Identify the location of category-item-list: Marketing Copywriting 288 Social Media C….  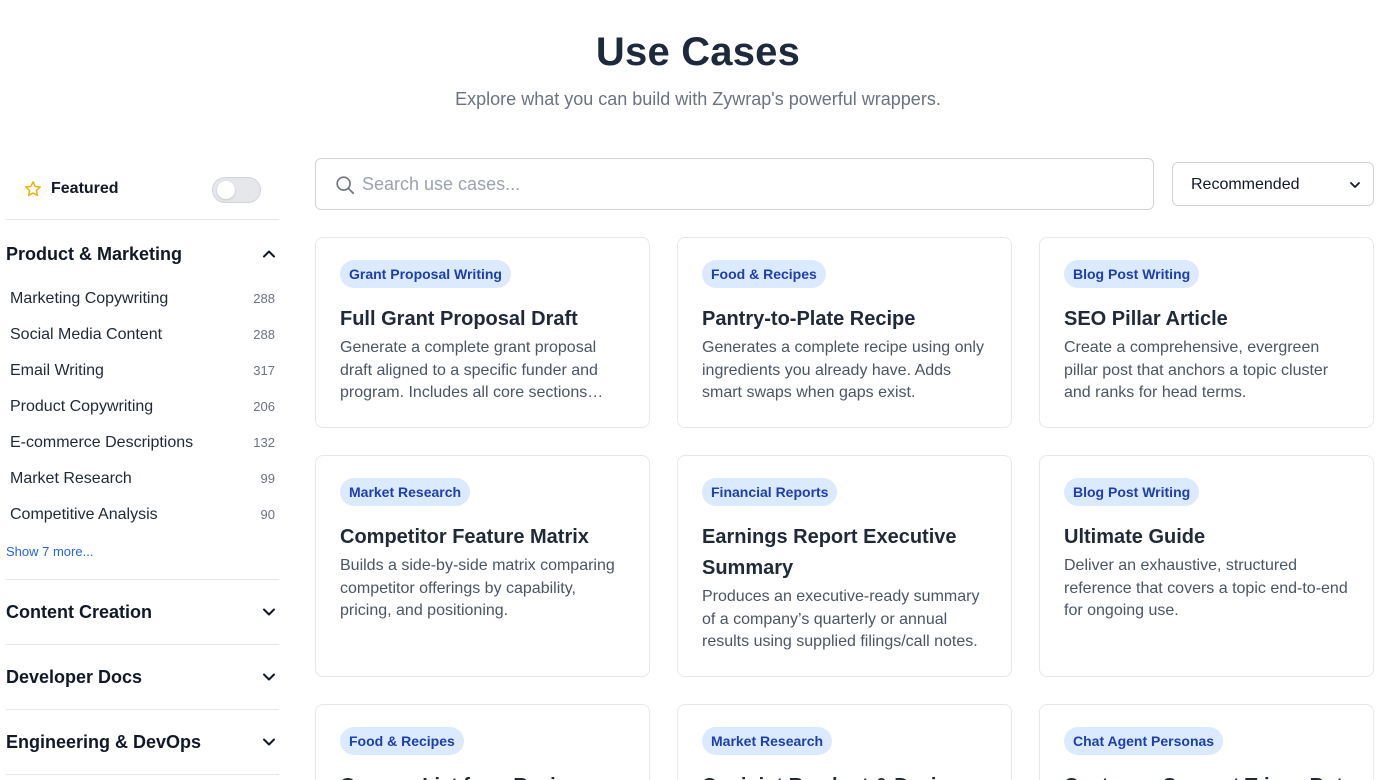
(142, 430).